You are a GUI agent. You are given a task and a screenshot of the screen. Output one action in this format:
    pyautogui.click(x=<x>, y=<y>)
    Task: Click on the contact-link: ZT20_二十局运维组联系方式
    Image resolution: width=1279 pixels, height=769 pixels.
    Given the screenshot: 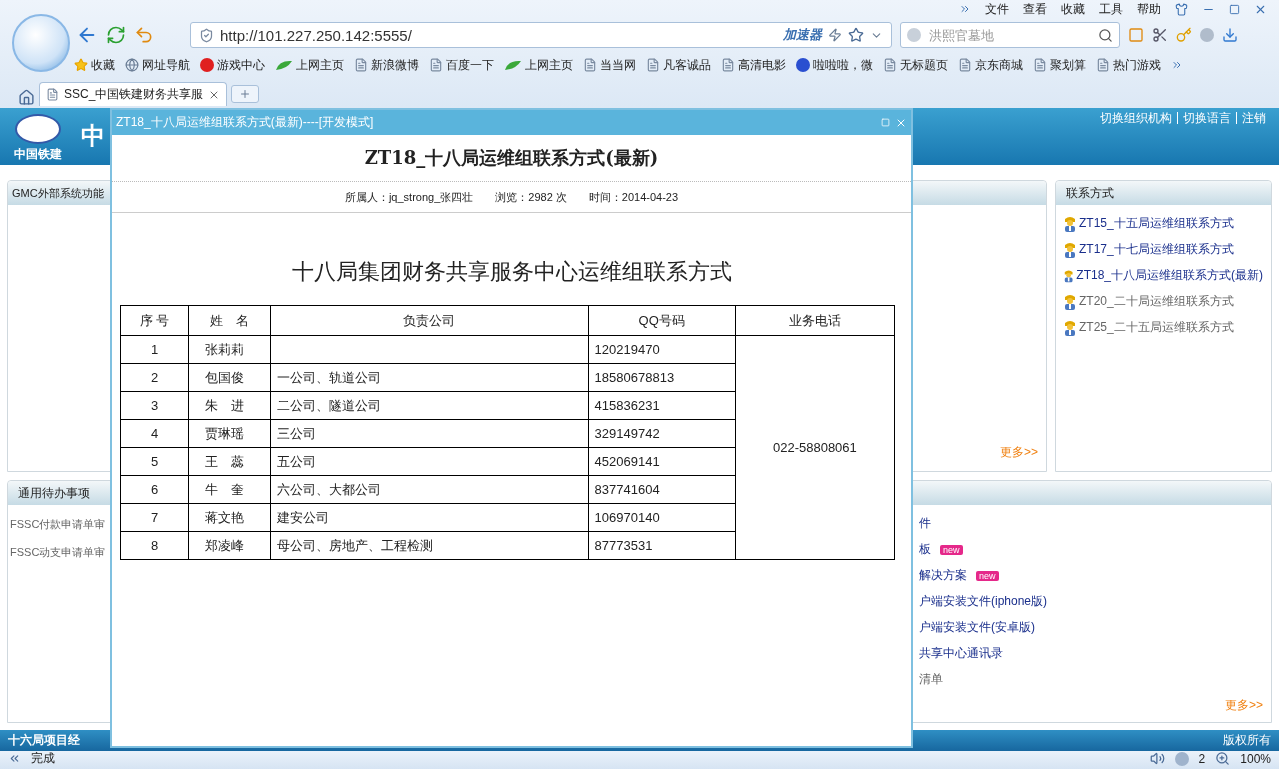 What is the action you would take?
    pyautogui.click(x=1163, y=301)
    